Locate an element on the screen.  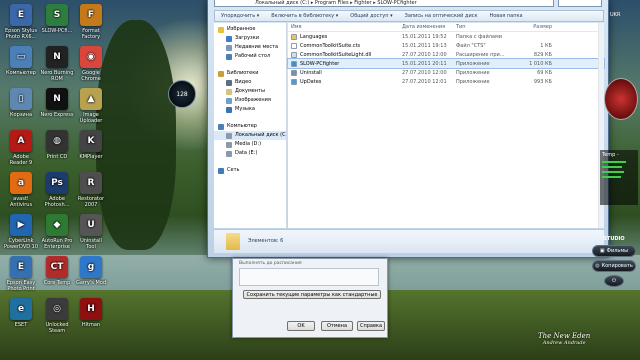
desktop-icon-18: U Uninstall Tool is located at coordinates (91, 232).